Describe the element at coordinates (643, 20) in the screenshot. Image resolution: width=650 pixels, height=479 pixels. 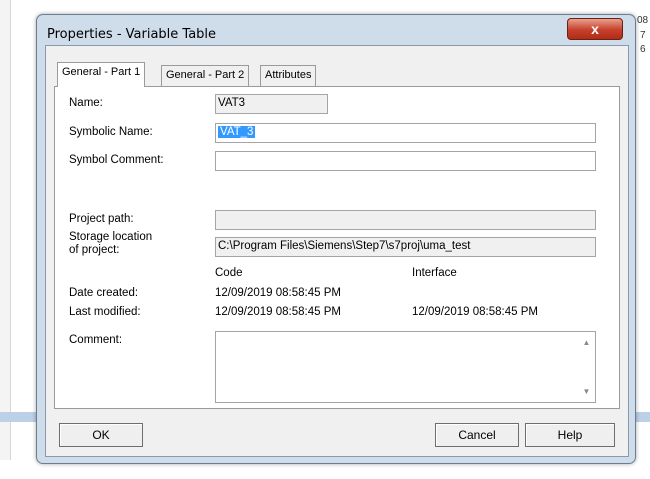
I see `background-number: 08` at that location.